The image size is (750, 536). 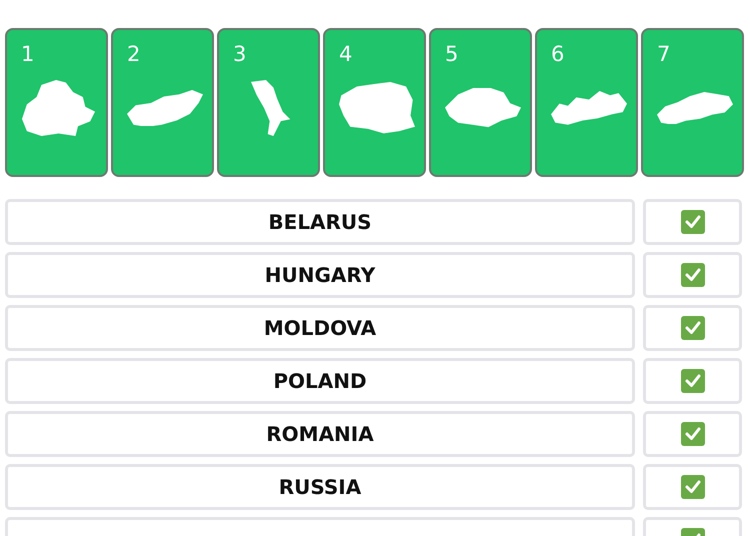 I want to click on map-card: 2, so click(x=162, y=102).